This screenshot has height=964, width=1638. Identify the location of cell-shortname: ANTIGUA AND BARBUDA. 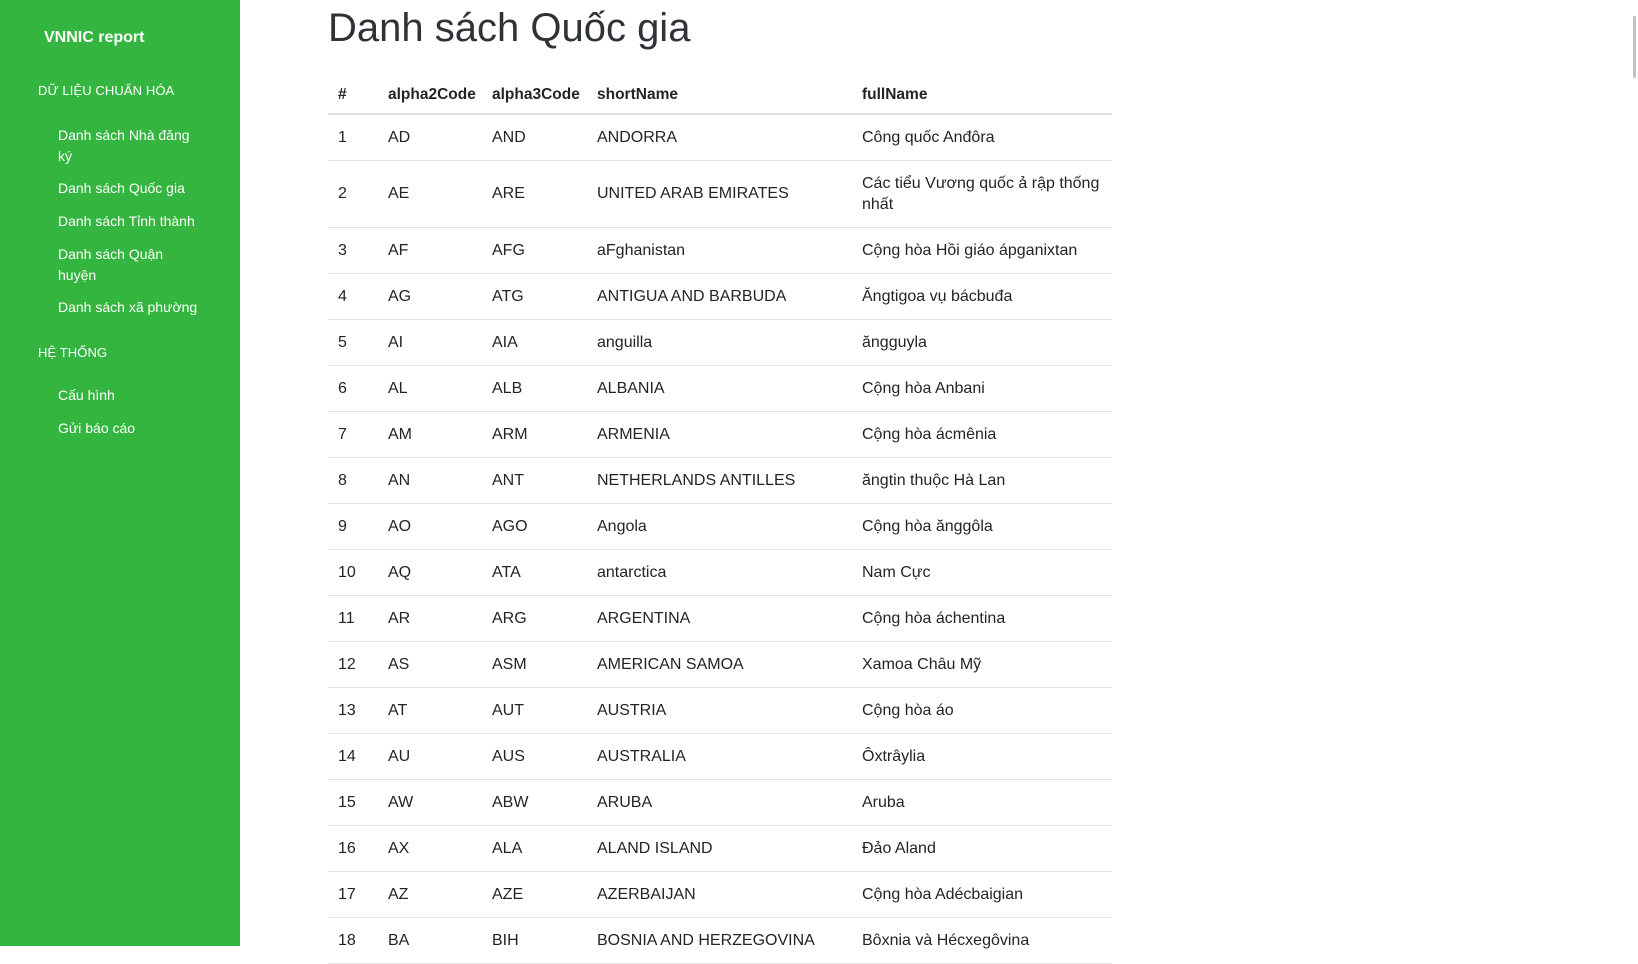
(719, 296).